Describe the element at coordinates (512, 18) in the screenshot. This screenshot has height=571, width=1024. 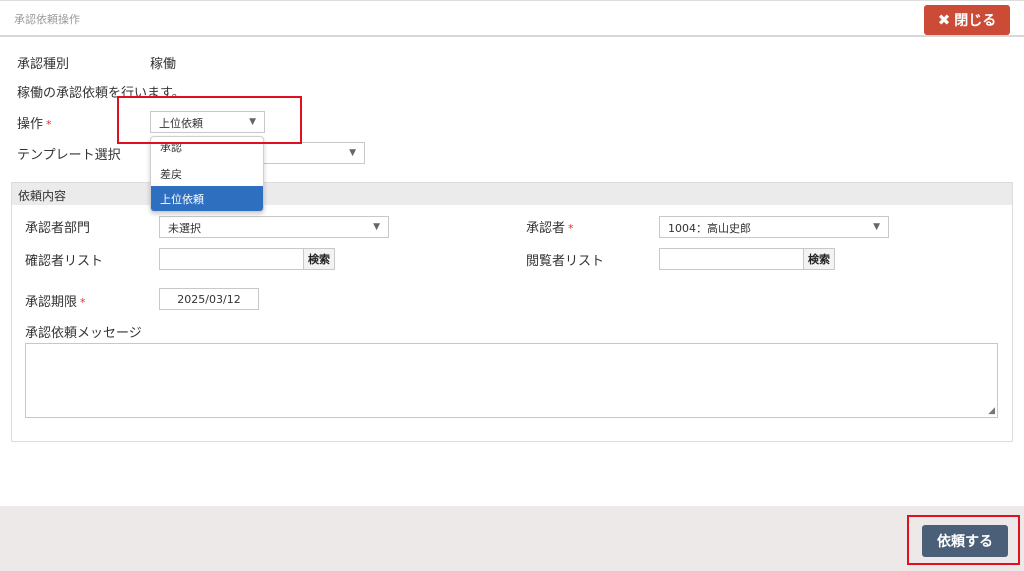
I see `dialog-titlebar: 承認依頼操作 ✖ 閉じる` at that location.